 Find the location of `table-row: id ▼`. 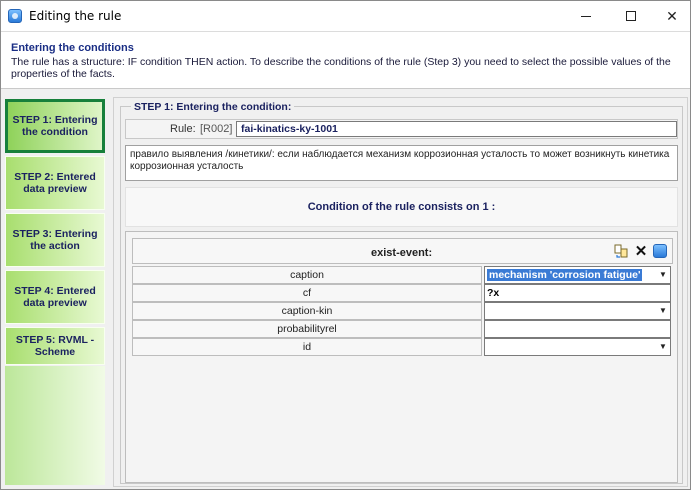

table-row: id ▼ is located at coordinates (402, 347).